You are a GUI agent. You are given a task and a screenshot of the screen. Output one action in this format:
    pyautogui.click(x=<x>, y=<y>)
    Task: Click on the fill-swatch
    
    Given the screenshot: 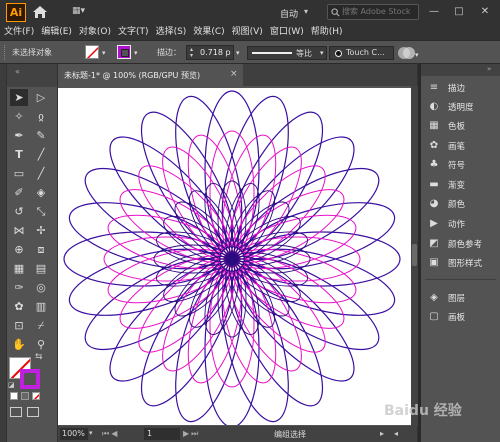 What is the action you would take?
    pyautogui.click(x=92, y=52)
    